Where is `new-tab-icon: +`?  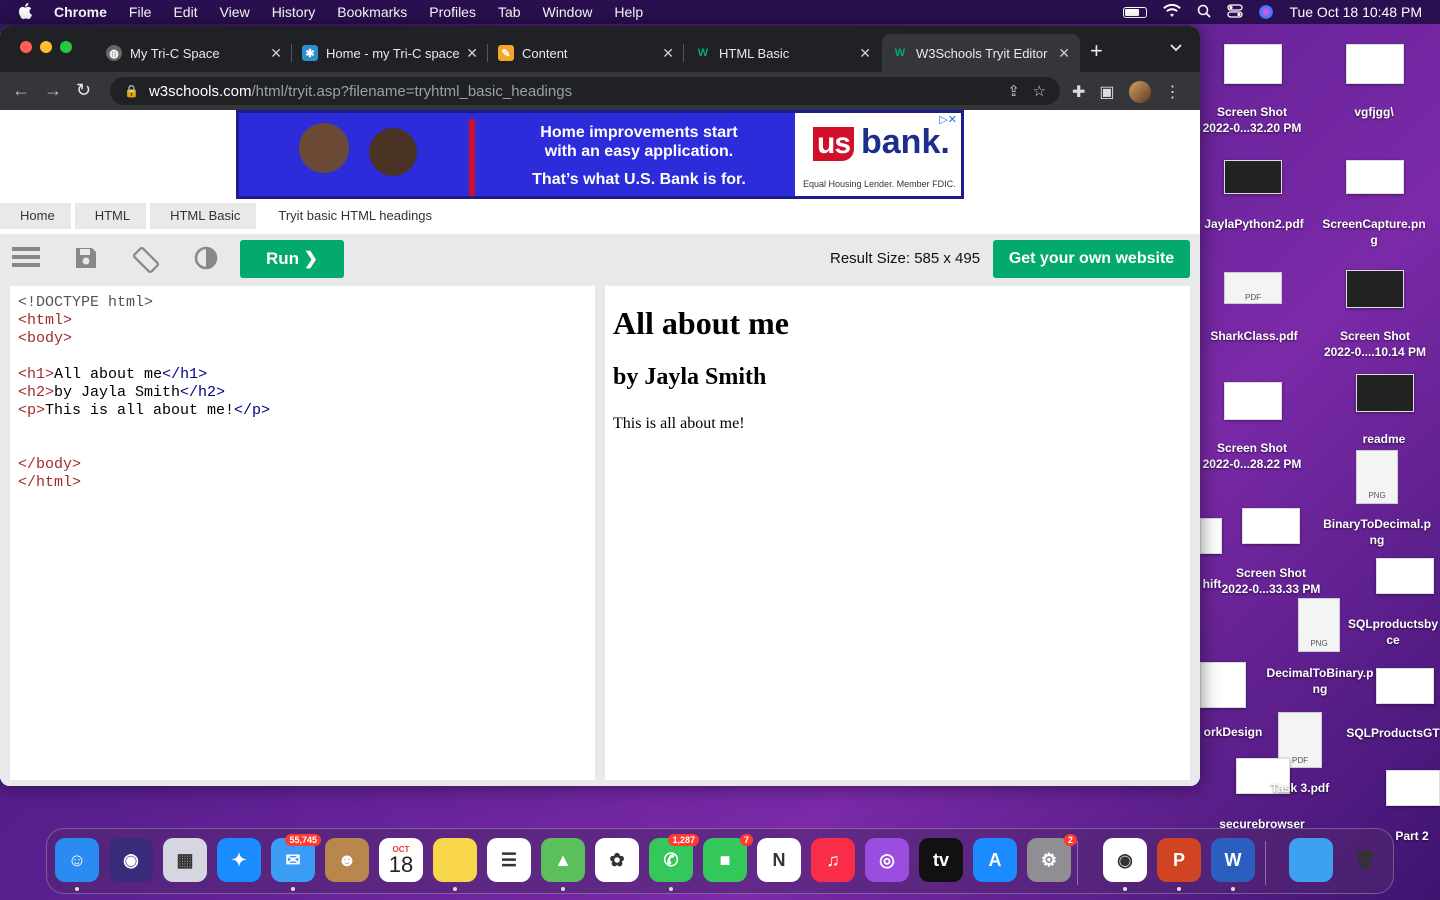
new-tab-icon: + is located at coordinates (1096, 51).